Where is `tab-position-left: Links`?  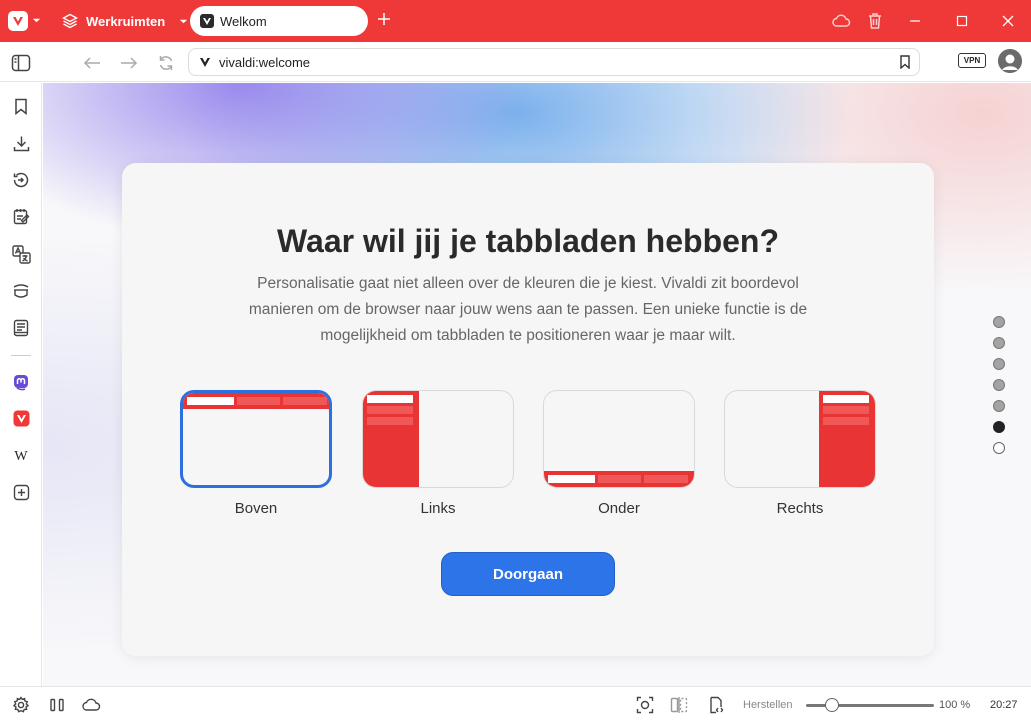
tab-position-left: Links is located at coordinates (438, 453).